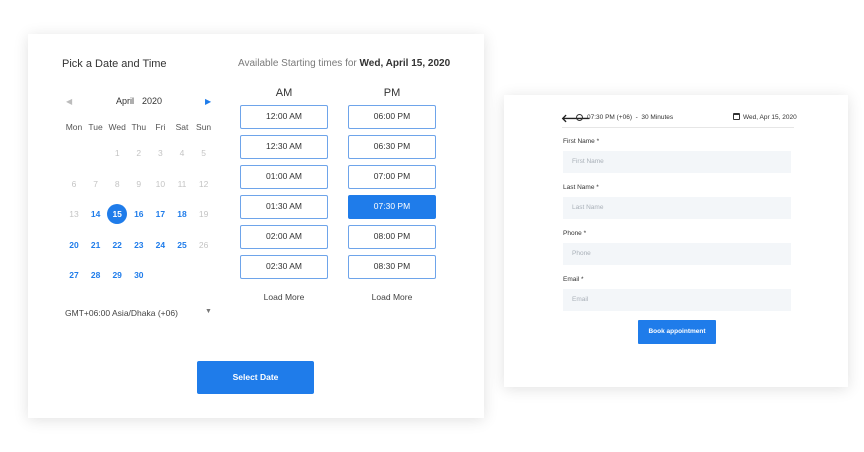  What do you see at coordinates (284, 117) in the screenshot?
I see `am-time-slot: 12:00 AM` at bounding box center [284, 117].